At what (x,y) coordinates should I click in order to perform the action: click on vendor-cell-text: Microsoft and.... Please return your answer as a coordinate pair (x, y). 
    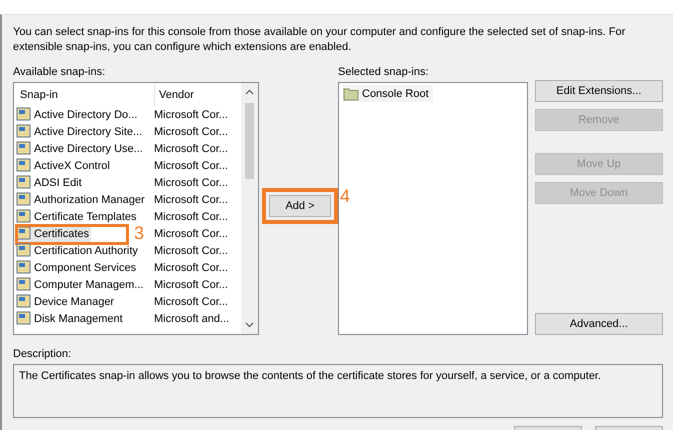
    Looking at the image, I should click on (191, 318).